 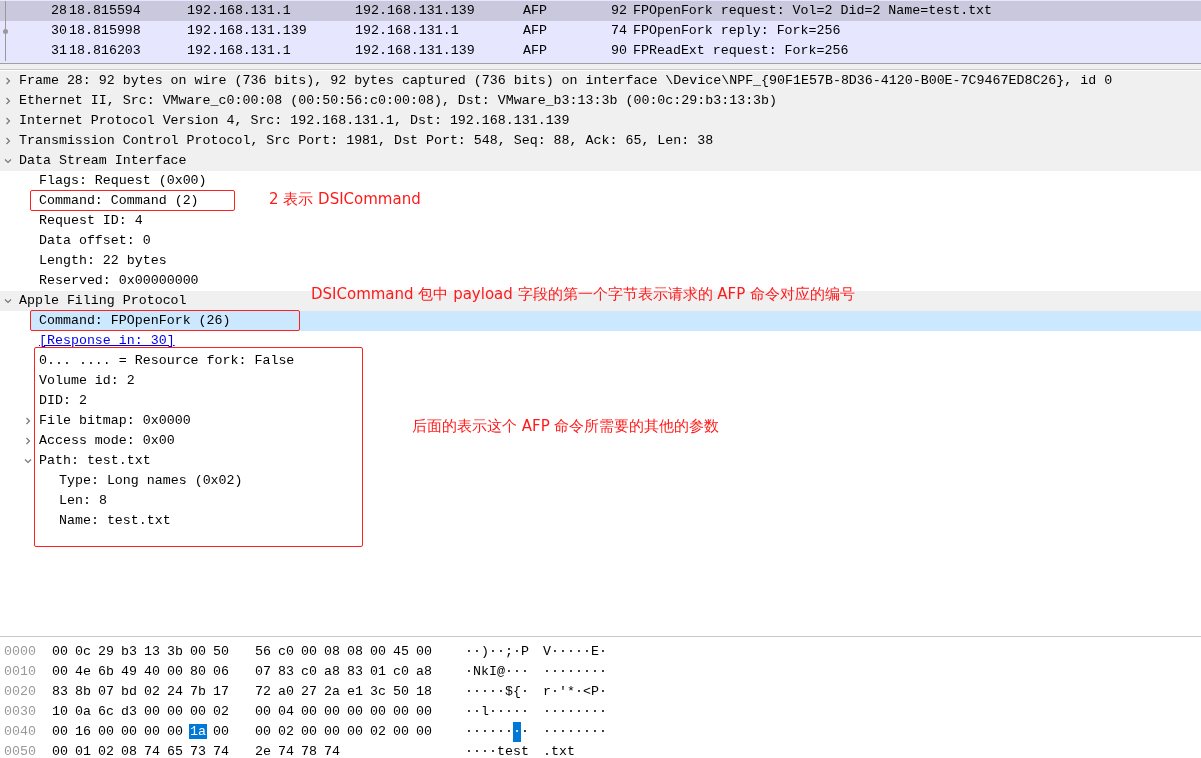 What do you see at coordinates (517, 692) in the screenshot?
I see `ascii-char: {` at bounding box center [517, 692].